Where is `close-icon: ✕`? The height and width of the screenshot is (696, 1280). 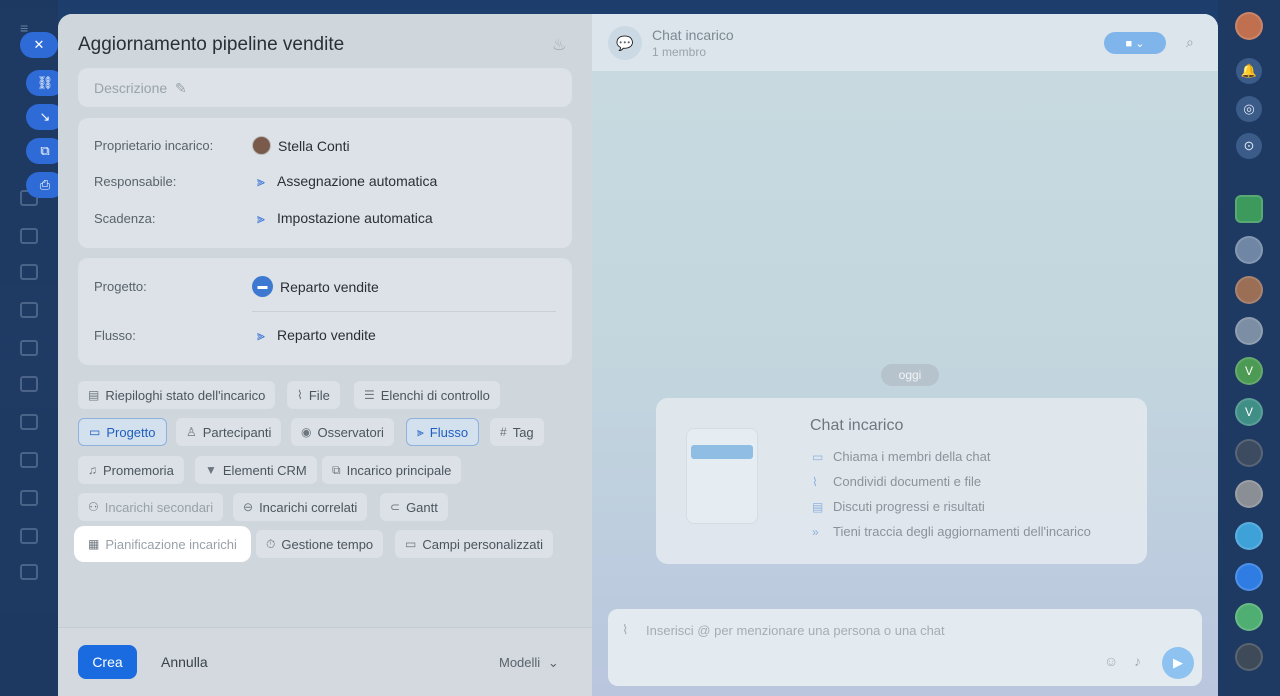
close-icon: ✕ is located at coordinates (39, 44).